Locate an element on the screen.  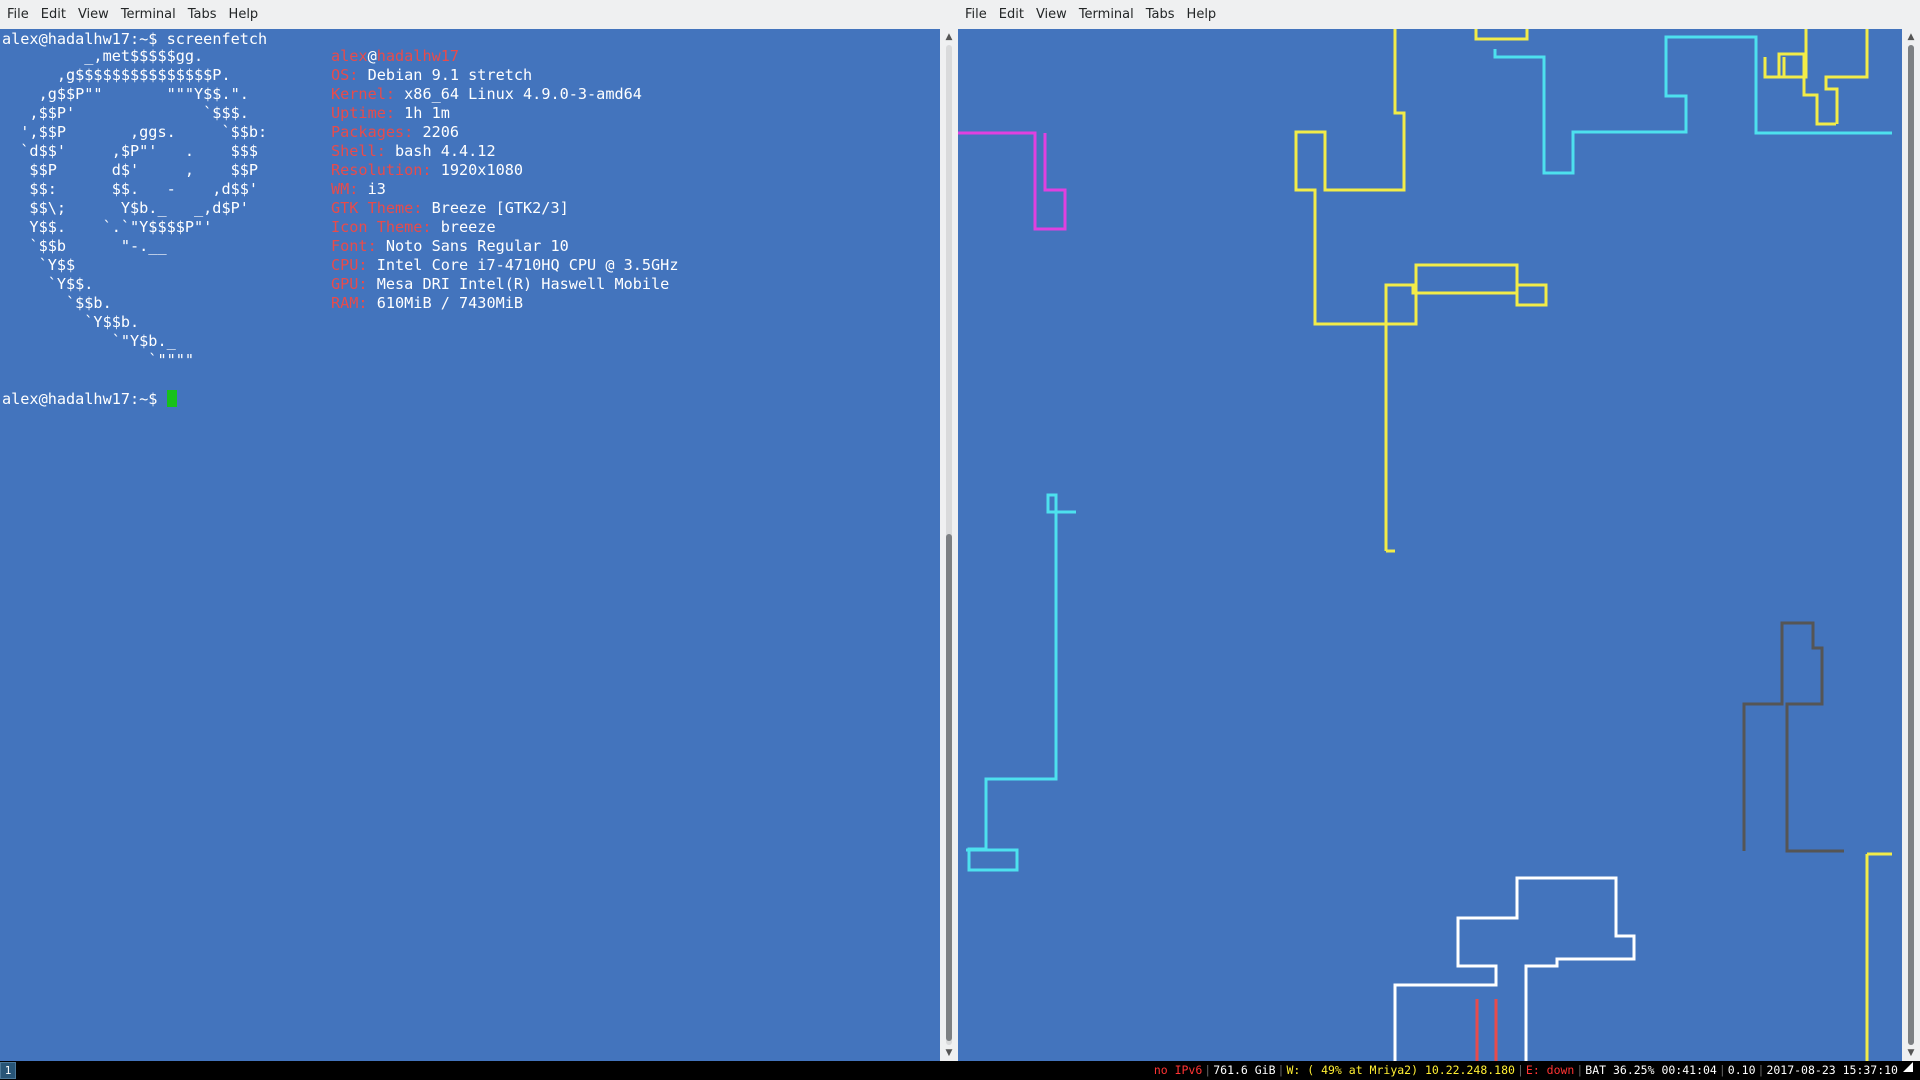
ascii-art-line: ',$$P ,ggs. `$$b: is located at coordinates (144, 132).